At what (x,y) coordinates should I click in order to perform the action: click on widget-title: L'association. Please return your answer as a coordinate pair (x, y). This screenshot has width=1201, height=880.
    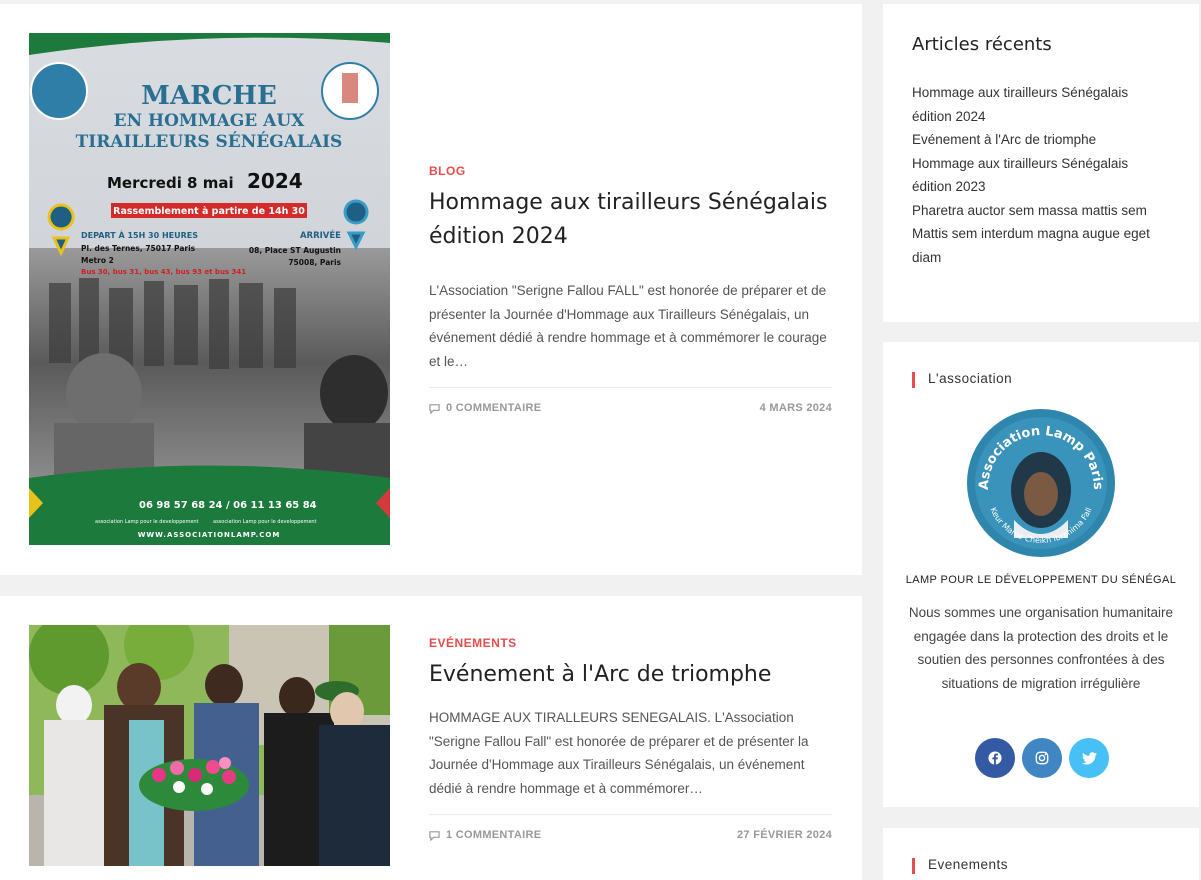
    Looking at the image, I should click on (962, 379).